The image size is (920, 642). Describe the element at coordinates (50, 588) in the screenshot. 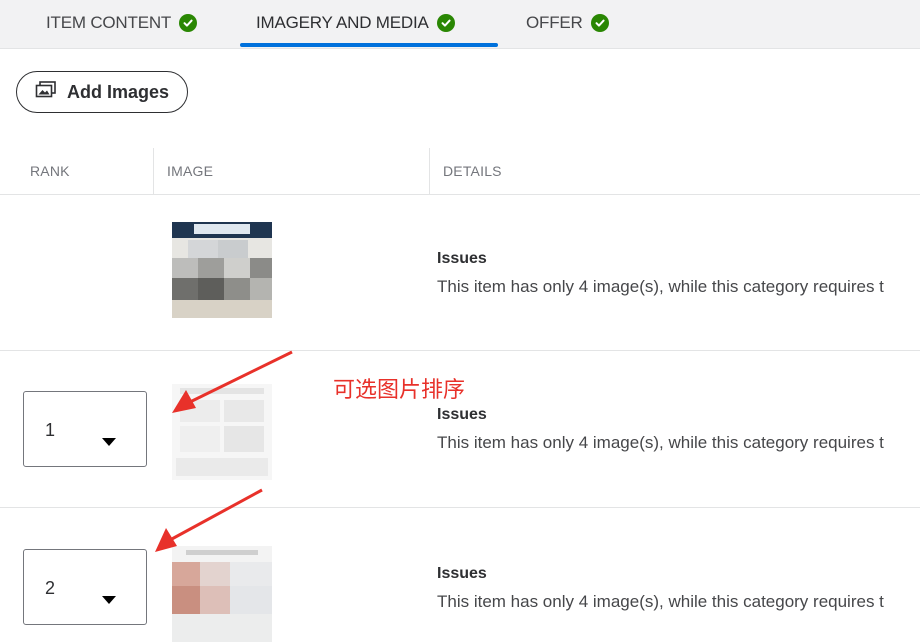

I see `rank-value: 2` at that location.